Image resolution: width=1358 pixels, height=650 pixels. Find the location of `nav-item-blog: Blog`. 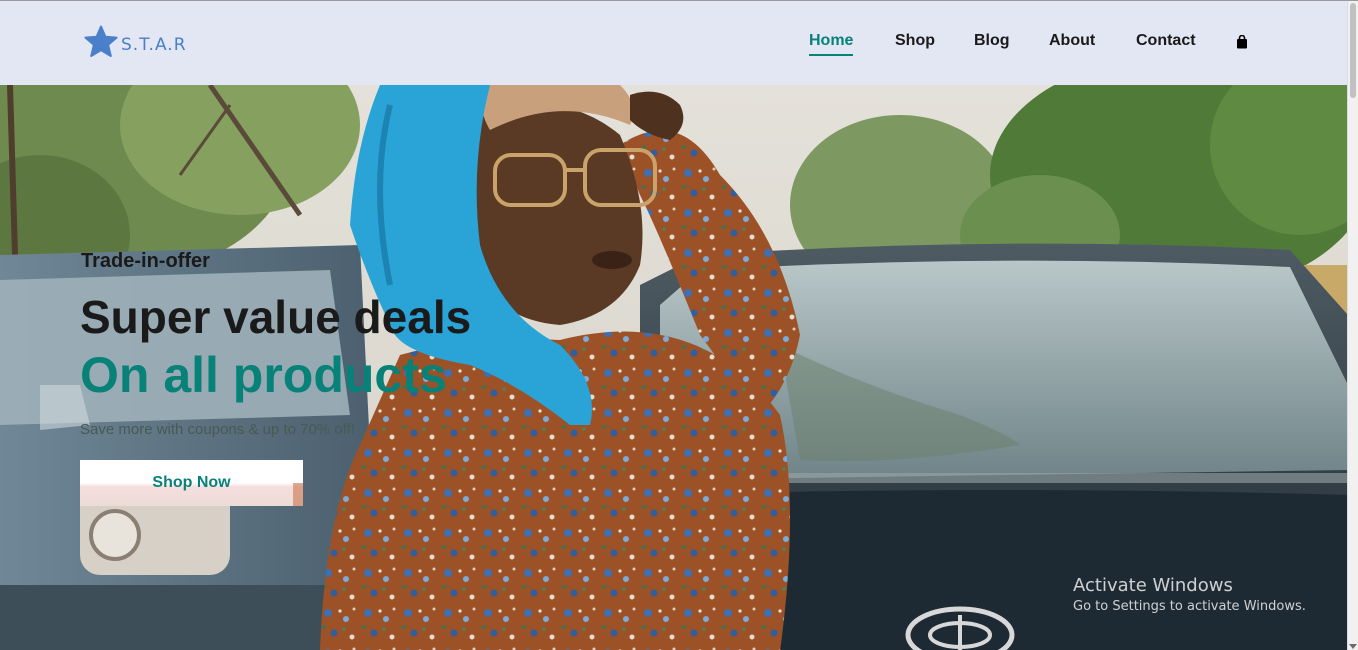

nav-item-blog: Blog is located at coordinates (992, 41).